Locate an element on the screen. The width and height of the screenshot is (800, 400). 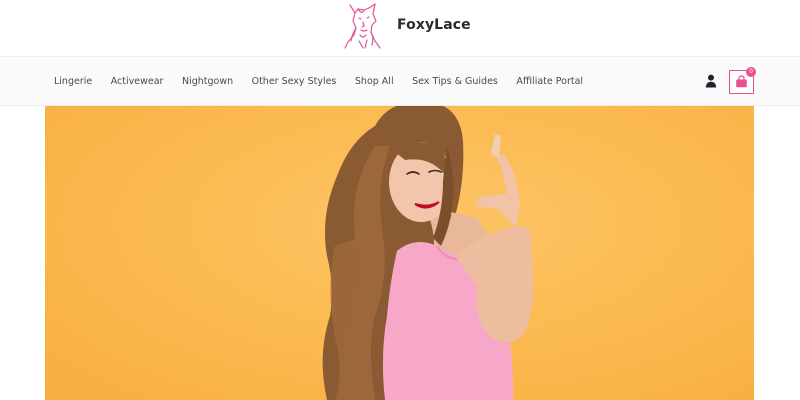
shopping-bag-icon is located at coordinates (741, 81).